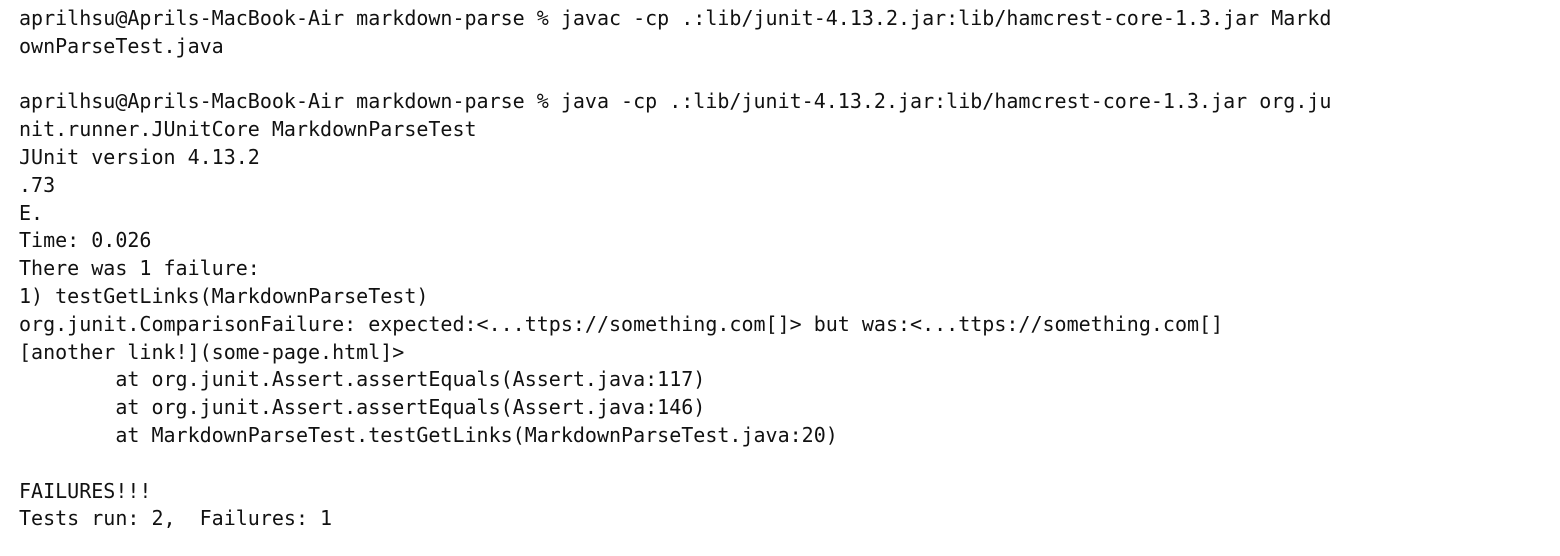 The height and width of the screenshot is (556, 1560). I want to click on terminal-line: [another link!](some-page.html]>, so click(212, 351).